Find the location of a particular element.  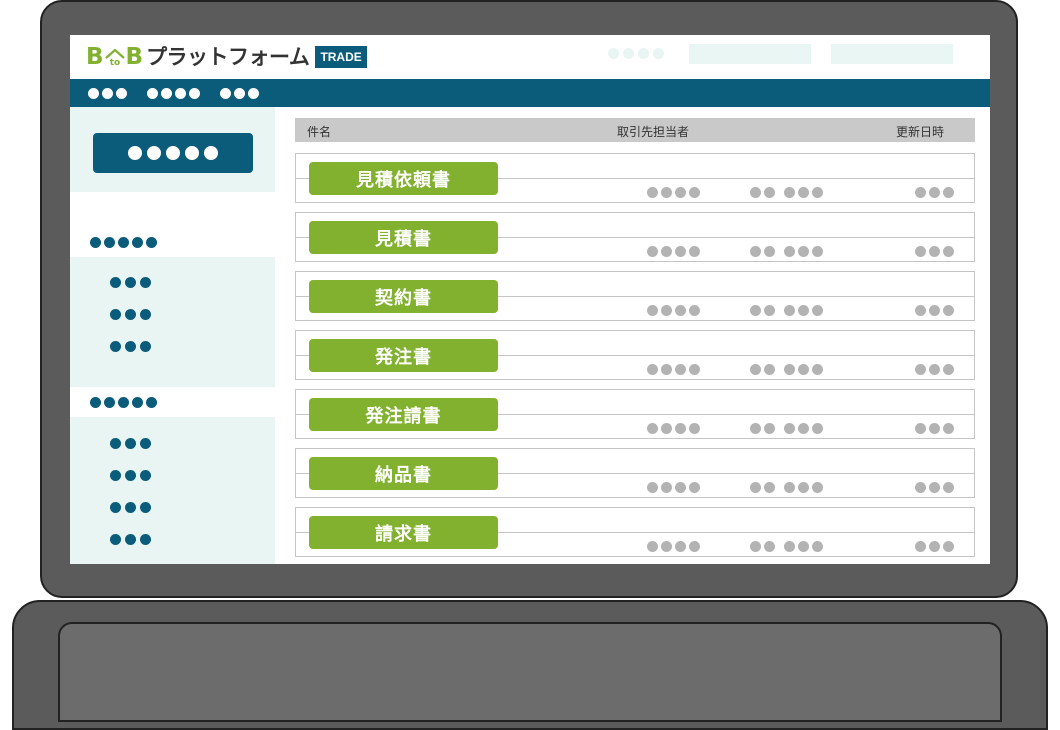

doc-type-label: 契約書 is located at coordinates (403, 296).